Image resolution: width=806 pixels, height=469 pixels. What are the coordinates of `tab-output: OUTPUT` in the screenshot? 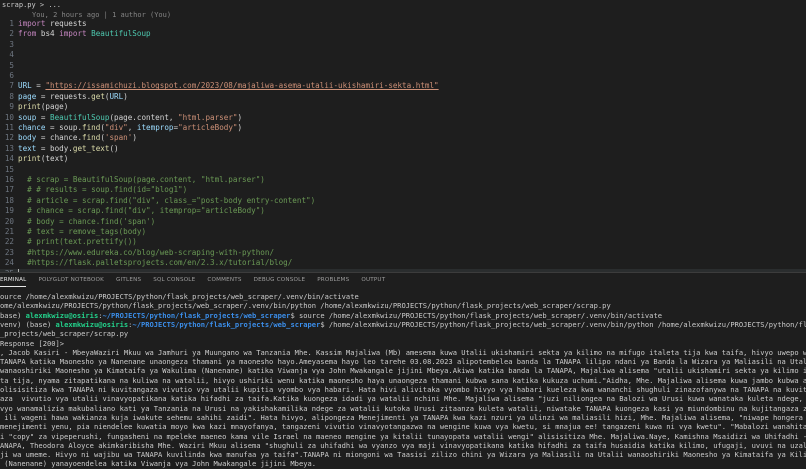 It's located at (373, 280).